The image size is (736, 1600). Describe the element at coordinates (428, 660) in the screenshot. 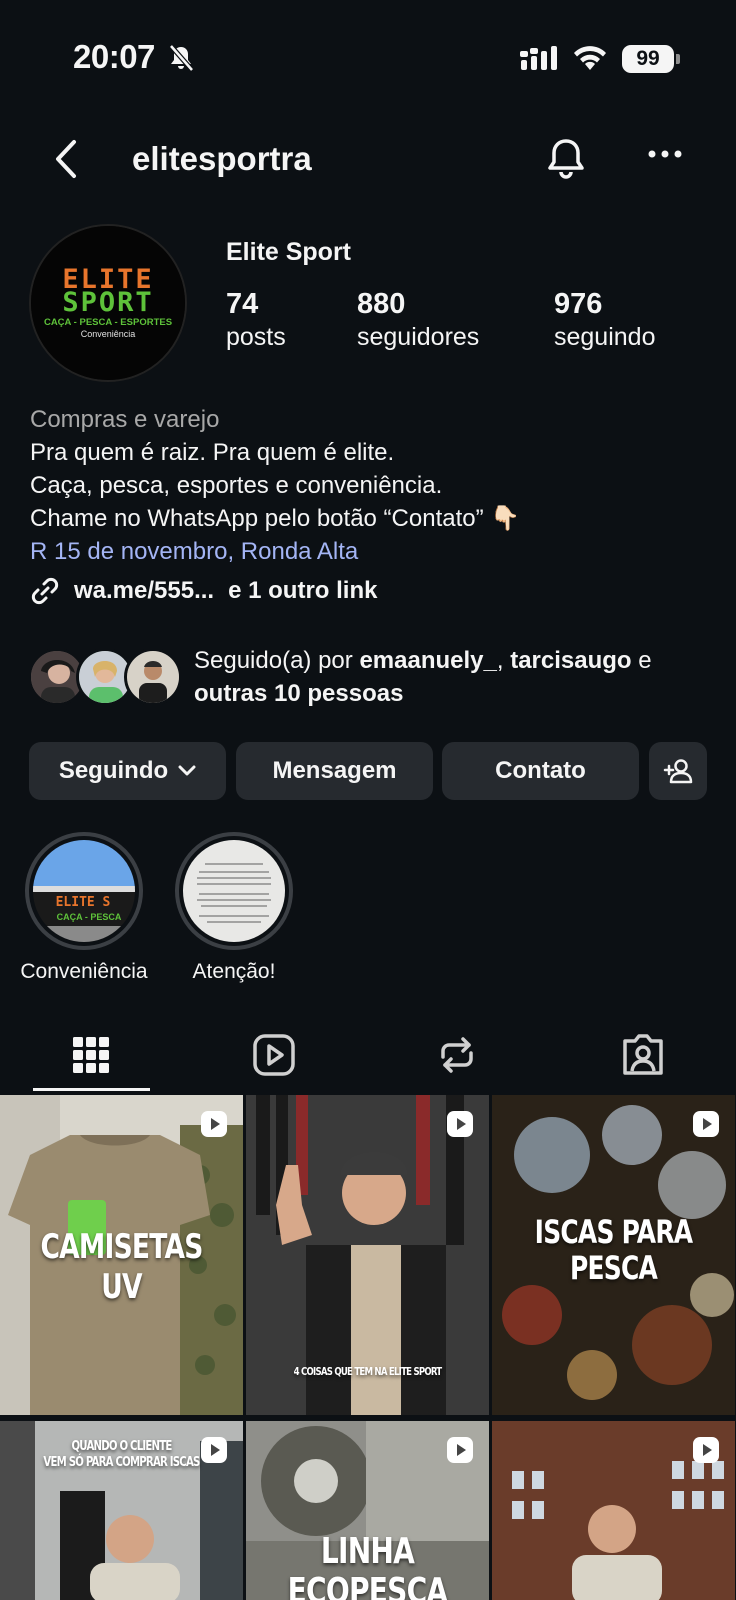

I see `mutual-user-1: emaanuely_` at that location.